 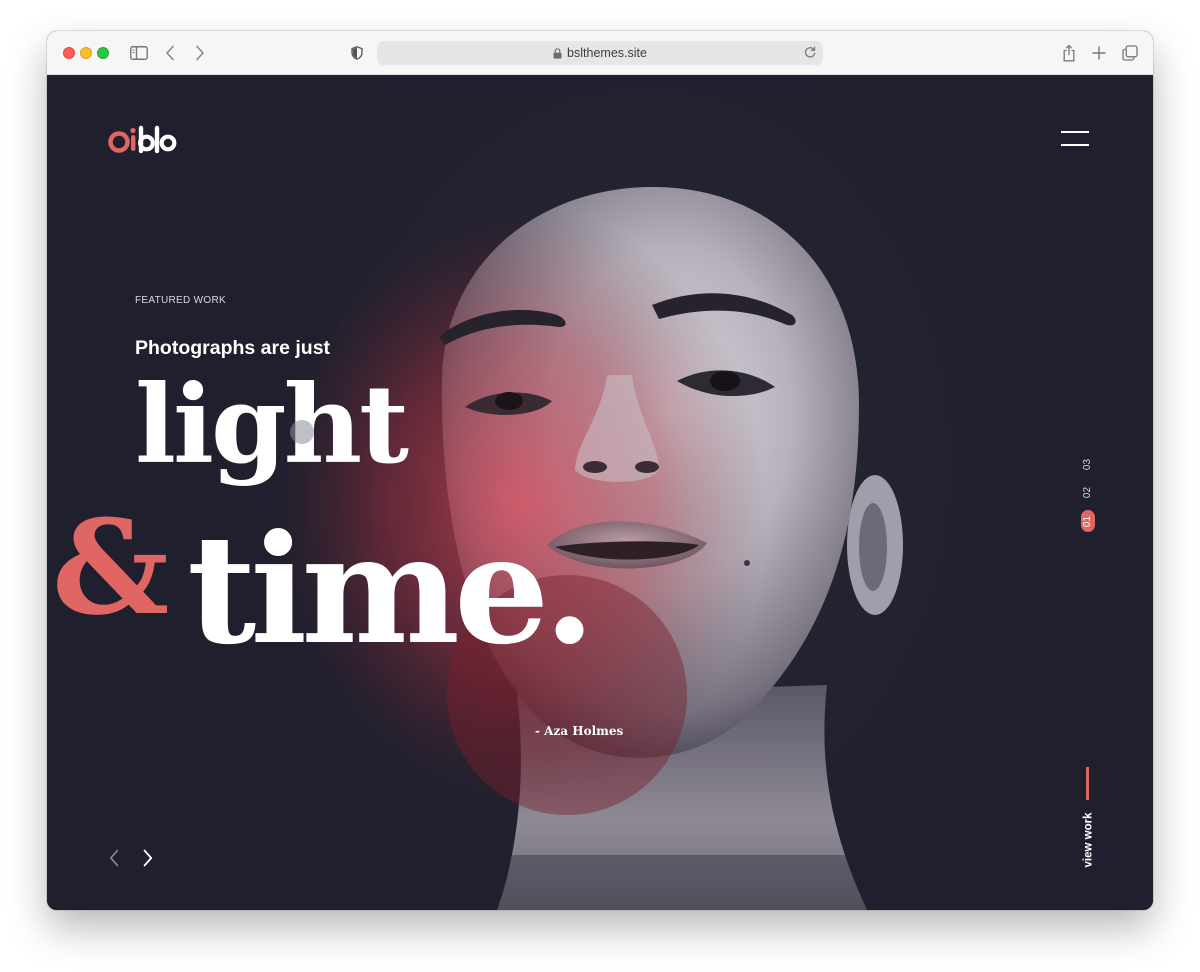 I want to click on slide-01-active: 01, so click(x=1088, y=521).